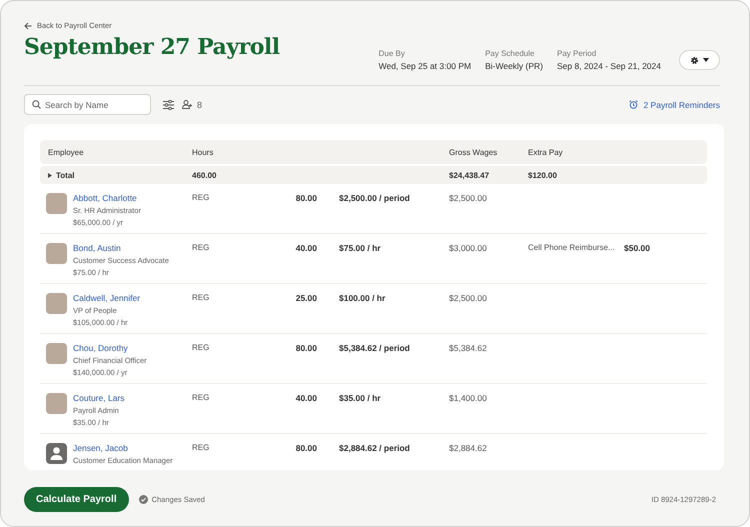 Image resolution: width=750 pixels, height=527 pixels. What do you see at coordinates (305, 298) in the screenshot?
I see `hours: 25.00` at bounding box center [305, 298].